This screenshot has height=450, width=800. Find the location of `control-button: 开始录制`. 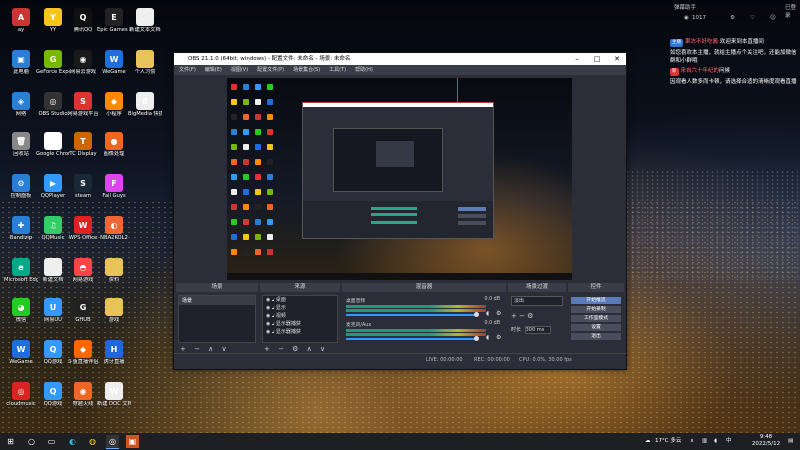

control-button: 开始录制 is located at coordinates (596, 309).